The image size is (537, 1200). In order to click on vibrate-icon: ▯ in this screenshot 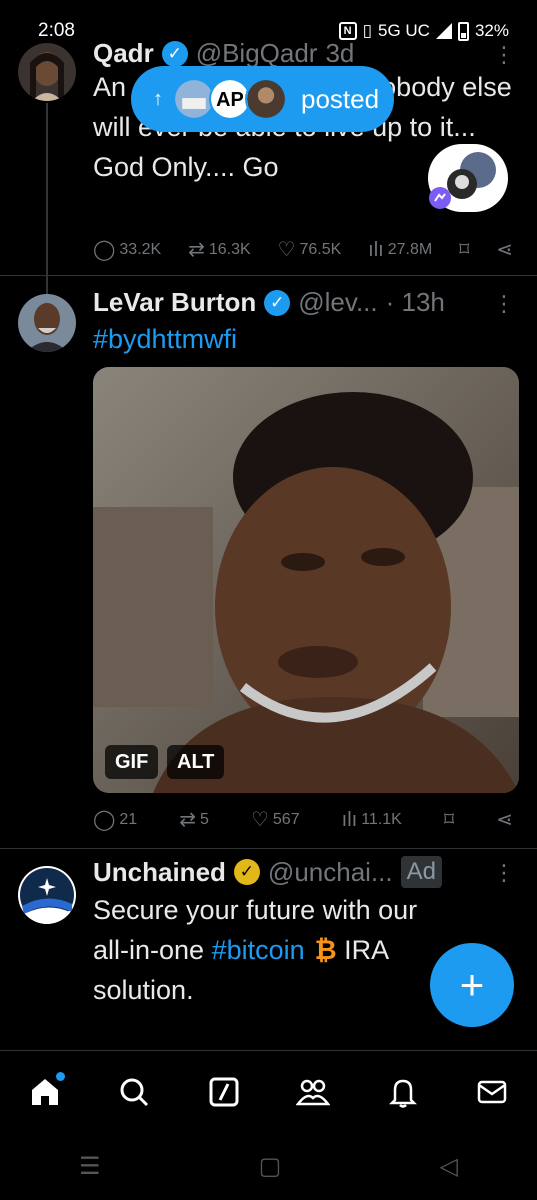, I will do `click(367, 30)`.